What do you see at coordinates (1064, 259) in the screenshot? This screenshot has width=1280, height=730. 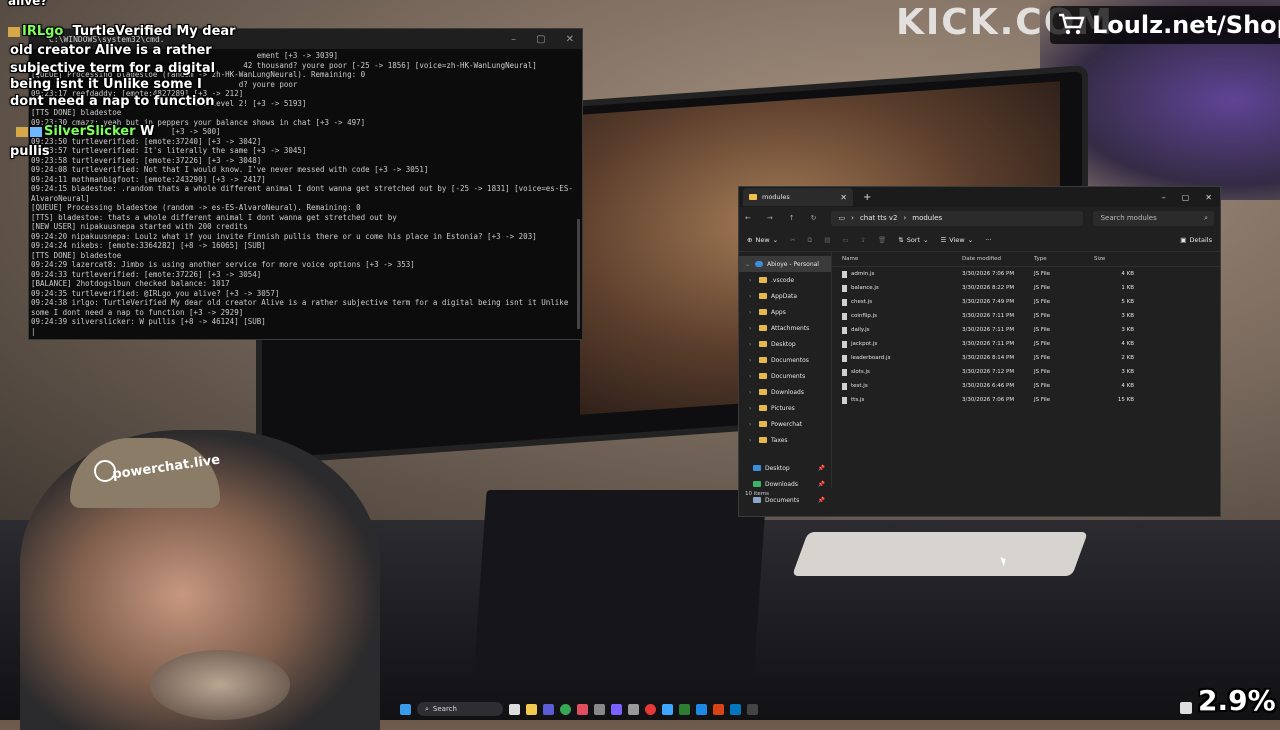 I see `column-header-type: Type` at bounding box center [1064, 259].